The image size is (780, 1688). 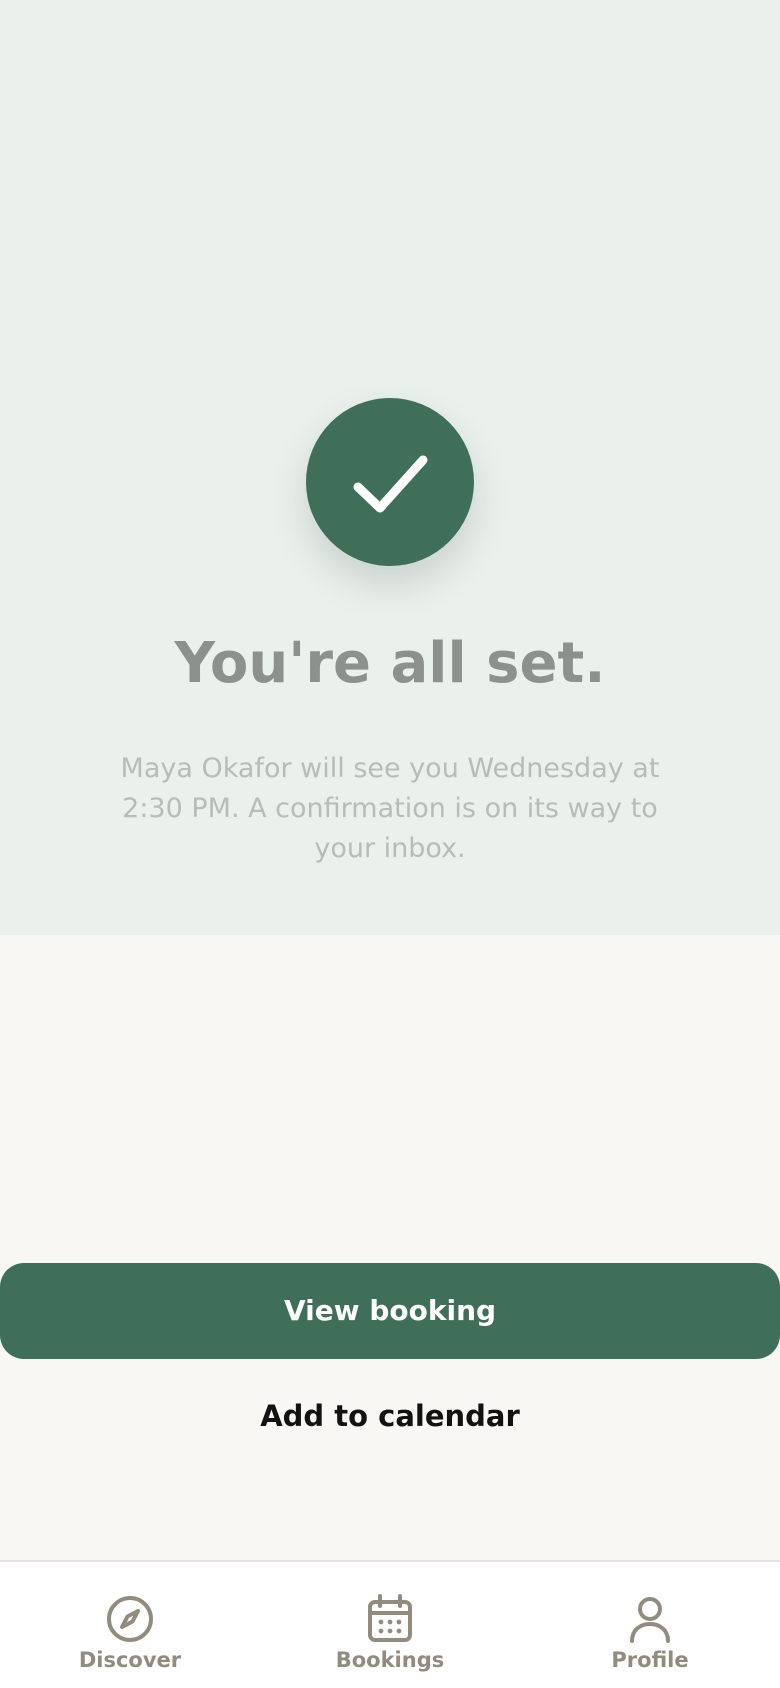 I want to click on tab-profile-label: Profile, so click(x=650, y=1660).